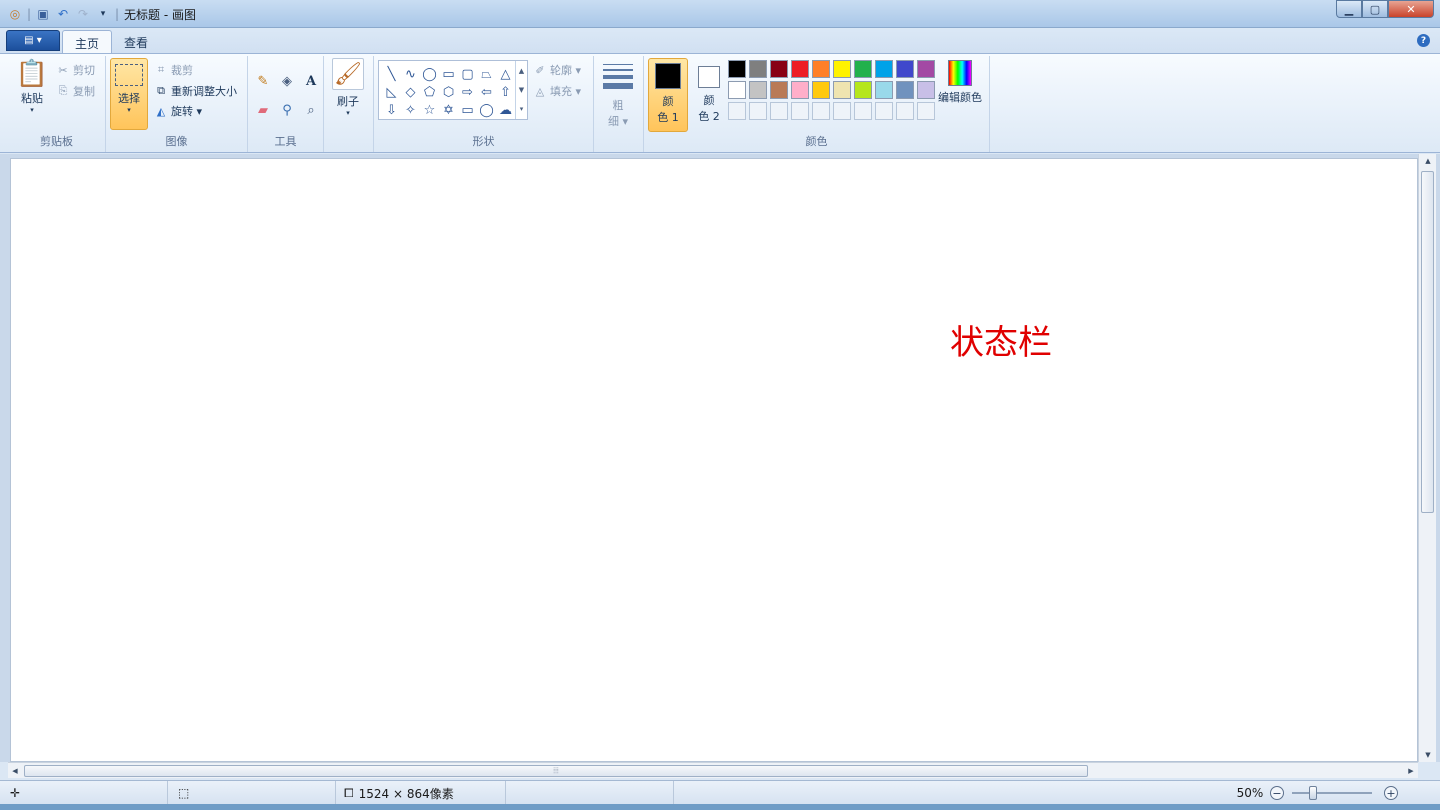  Describe the element at coordinates (505, 110) in the screenshot. I see `cloud-callout-shape-icon: ☁` at that location.